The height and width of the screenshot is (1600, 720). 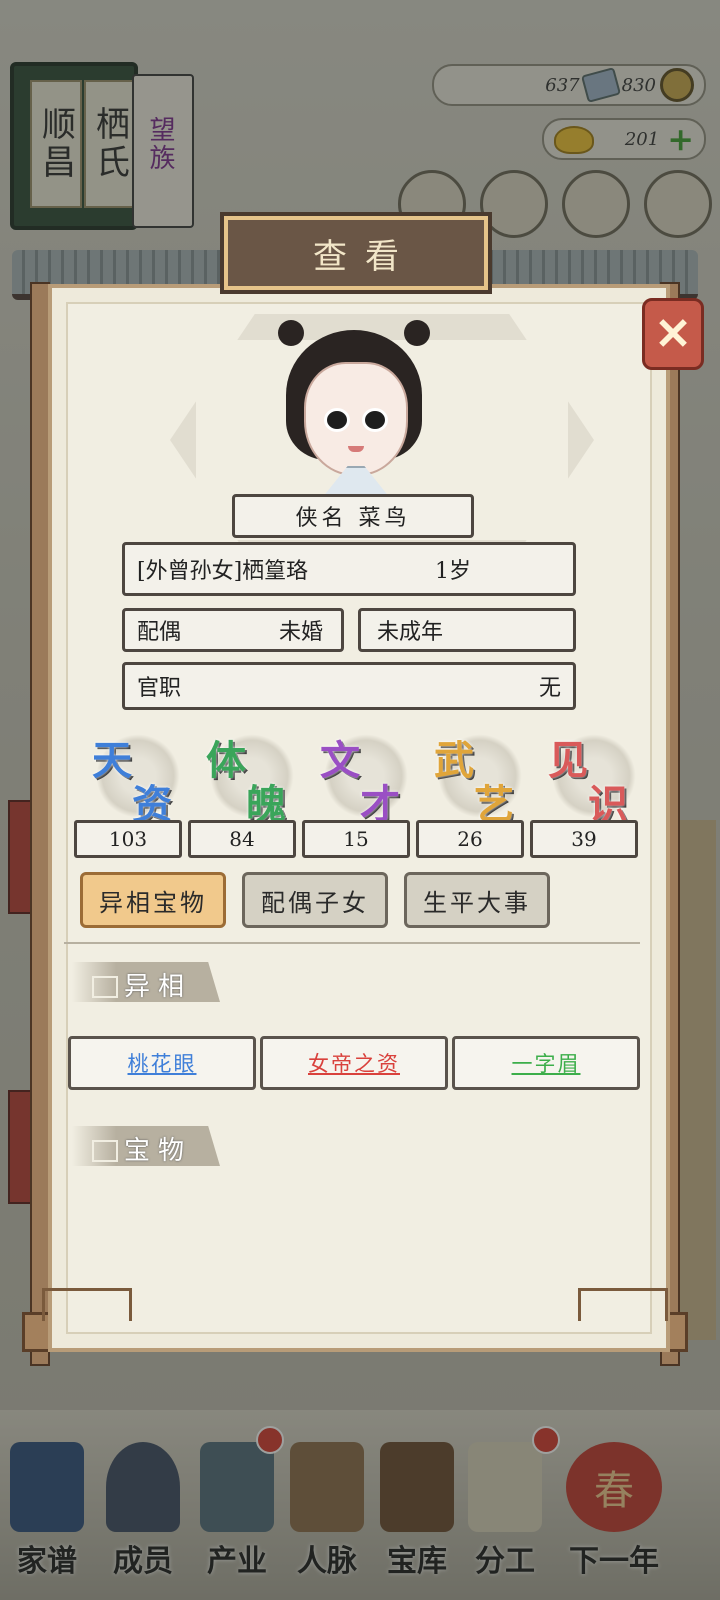 What do you see at coordinates (128, 839) in the screenshot?
I see `stat-talent-value: 103` at bounding box center [128, 839].